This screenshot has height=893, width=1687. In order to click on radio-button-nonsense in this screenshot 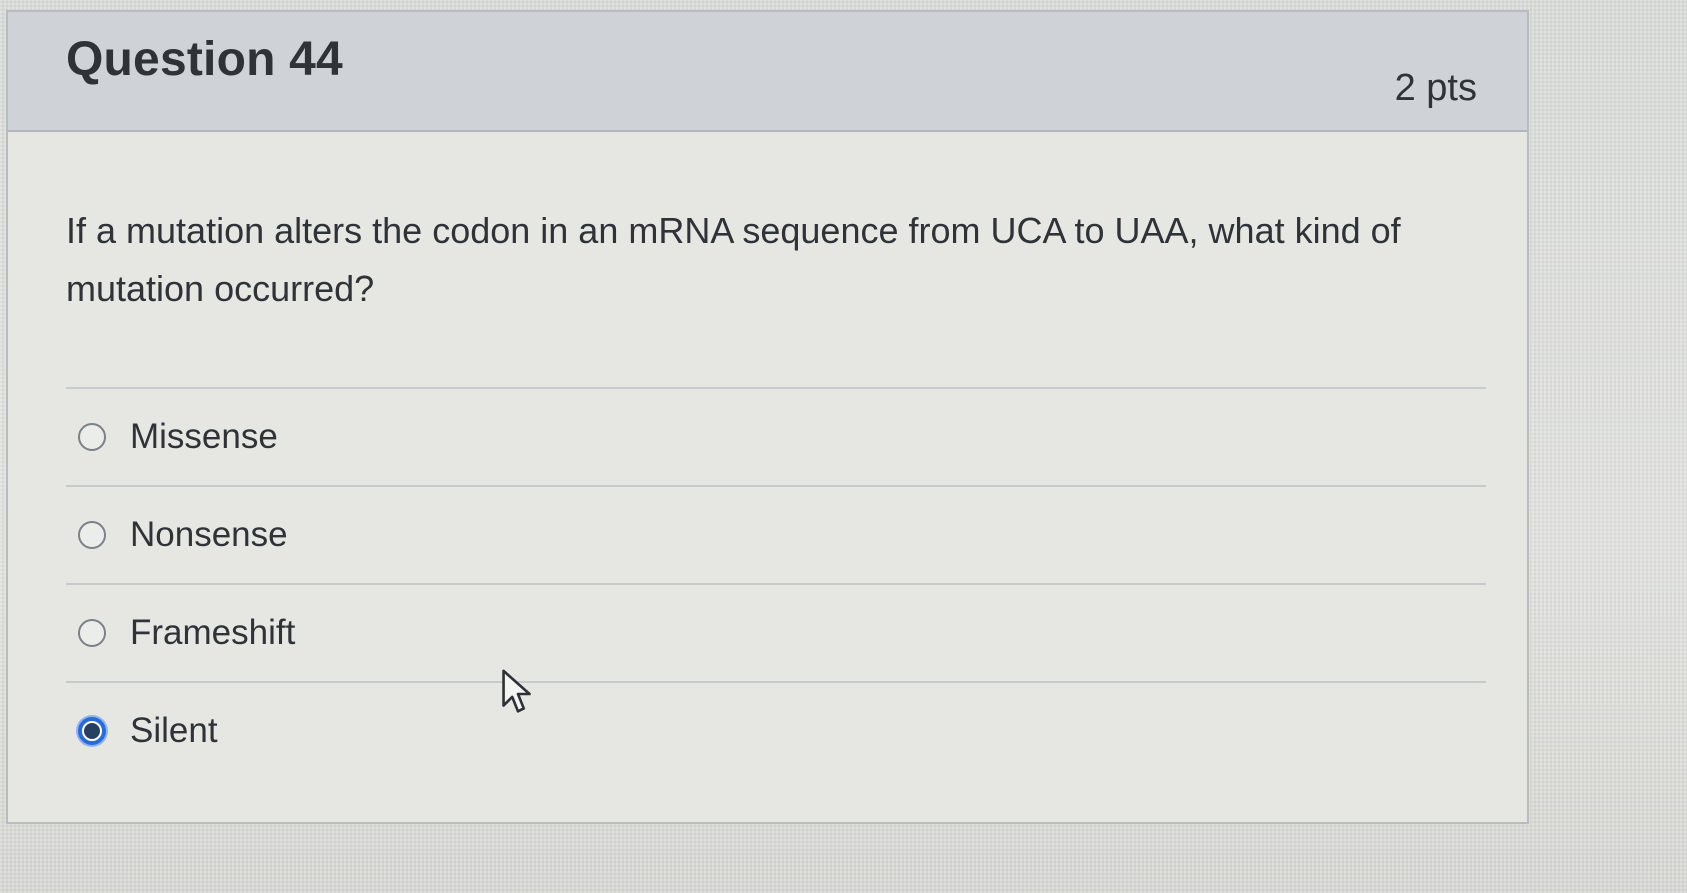, I will do `click(92, 535)`.